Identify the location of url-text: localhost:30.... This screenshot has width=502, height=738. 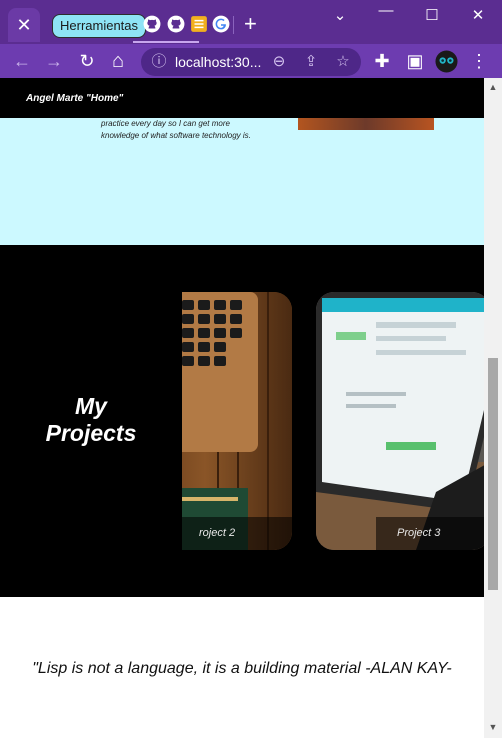
(218, 62).